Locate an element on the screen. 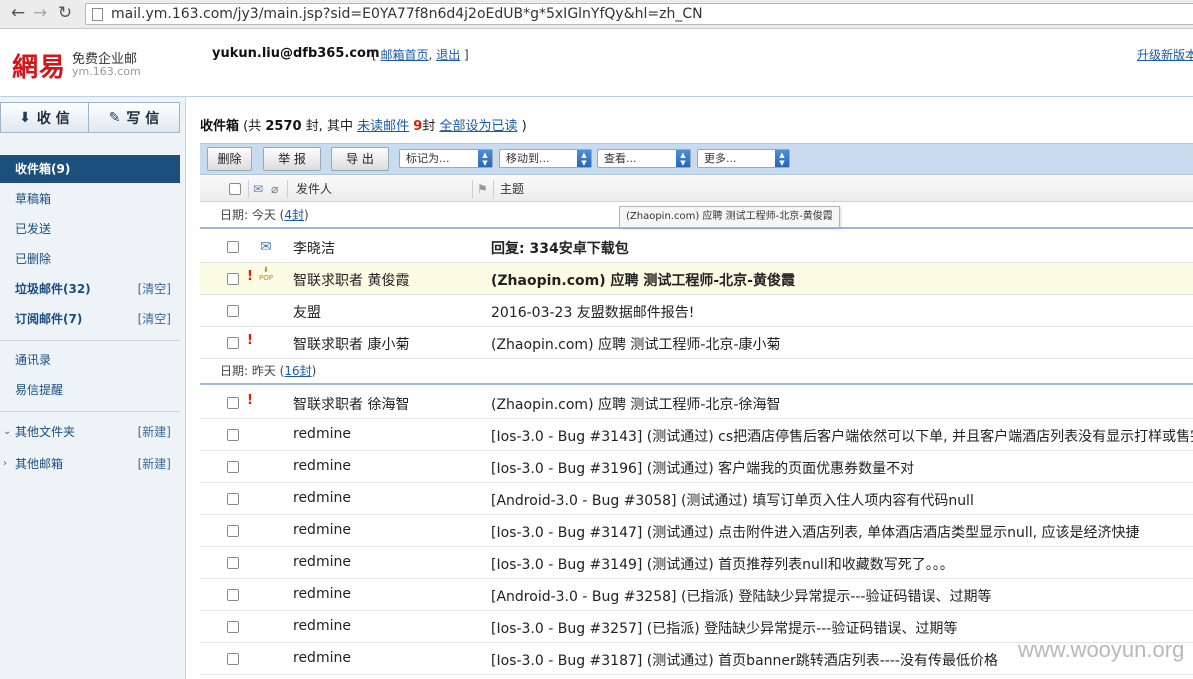 This screenshot has width=1193, height=679. more-dropdown: 更多... ▲ ▼ is located at coordinates (743, 158).